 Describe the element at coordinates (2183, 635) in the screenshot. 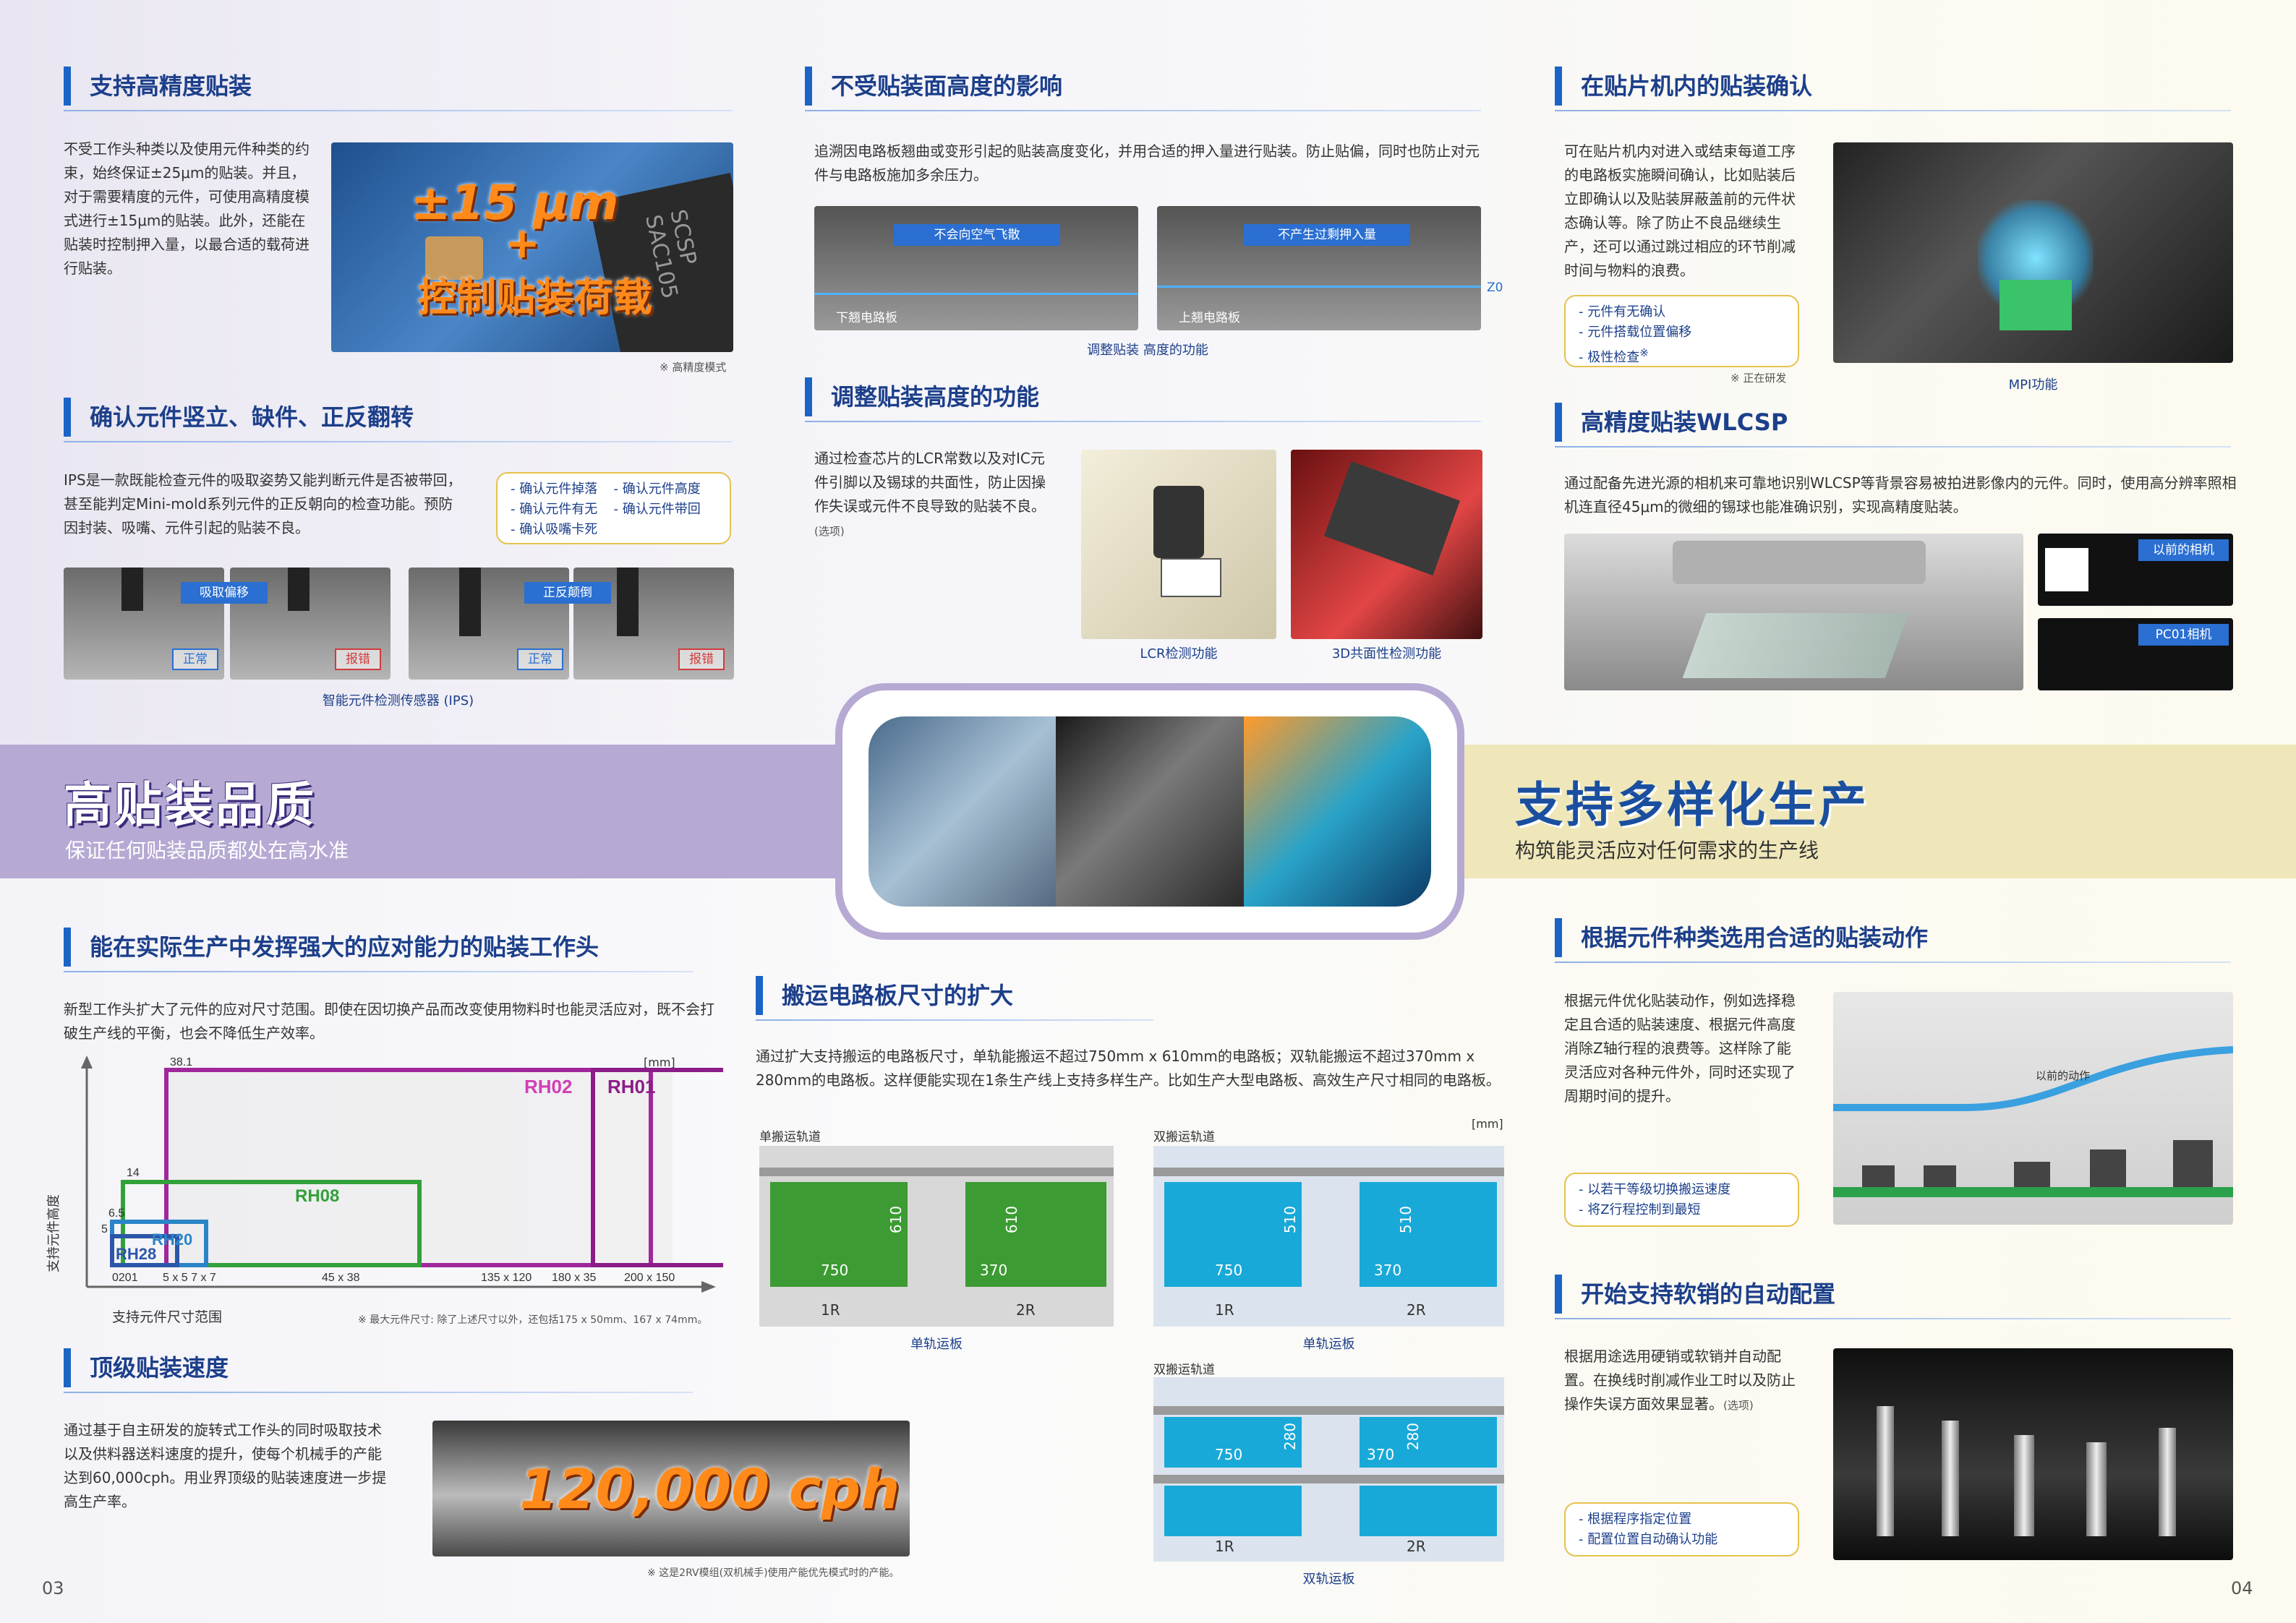

I see `tag-pc01-camera: PC01相机` at that location.